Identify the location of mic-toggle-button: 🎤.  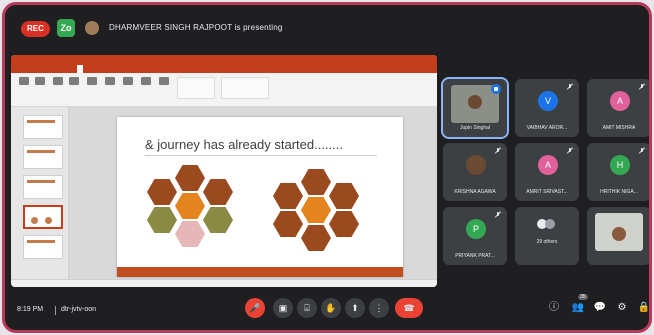
(255, 308).